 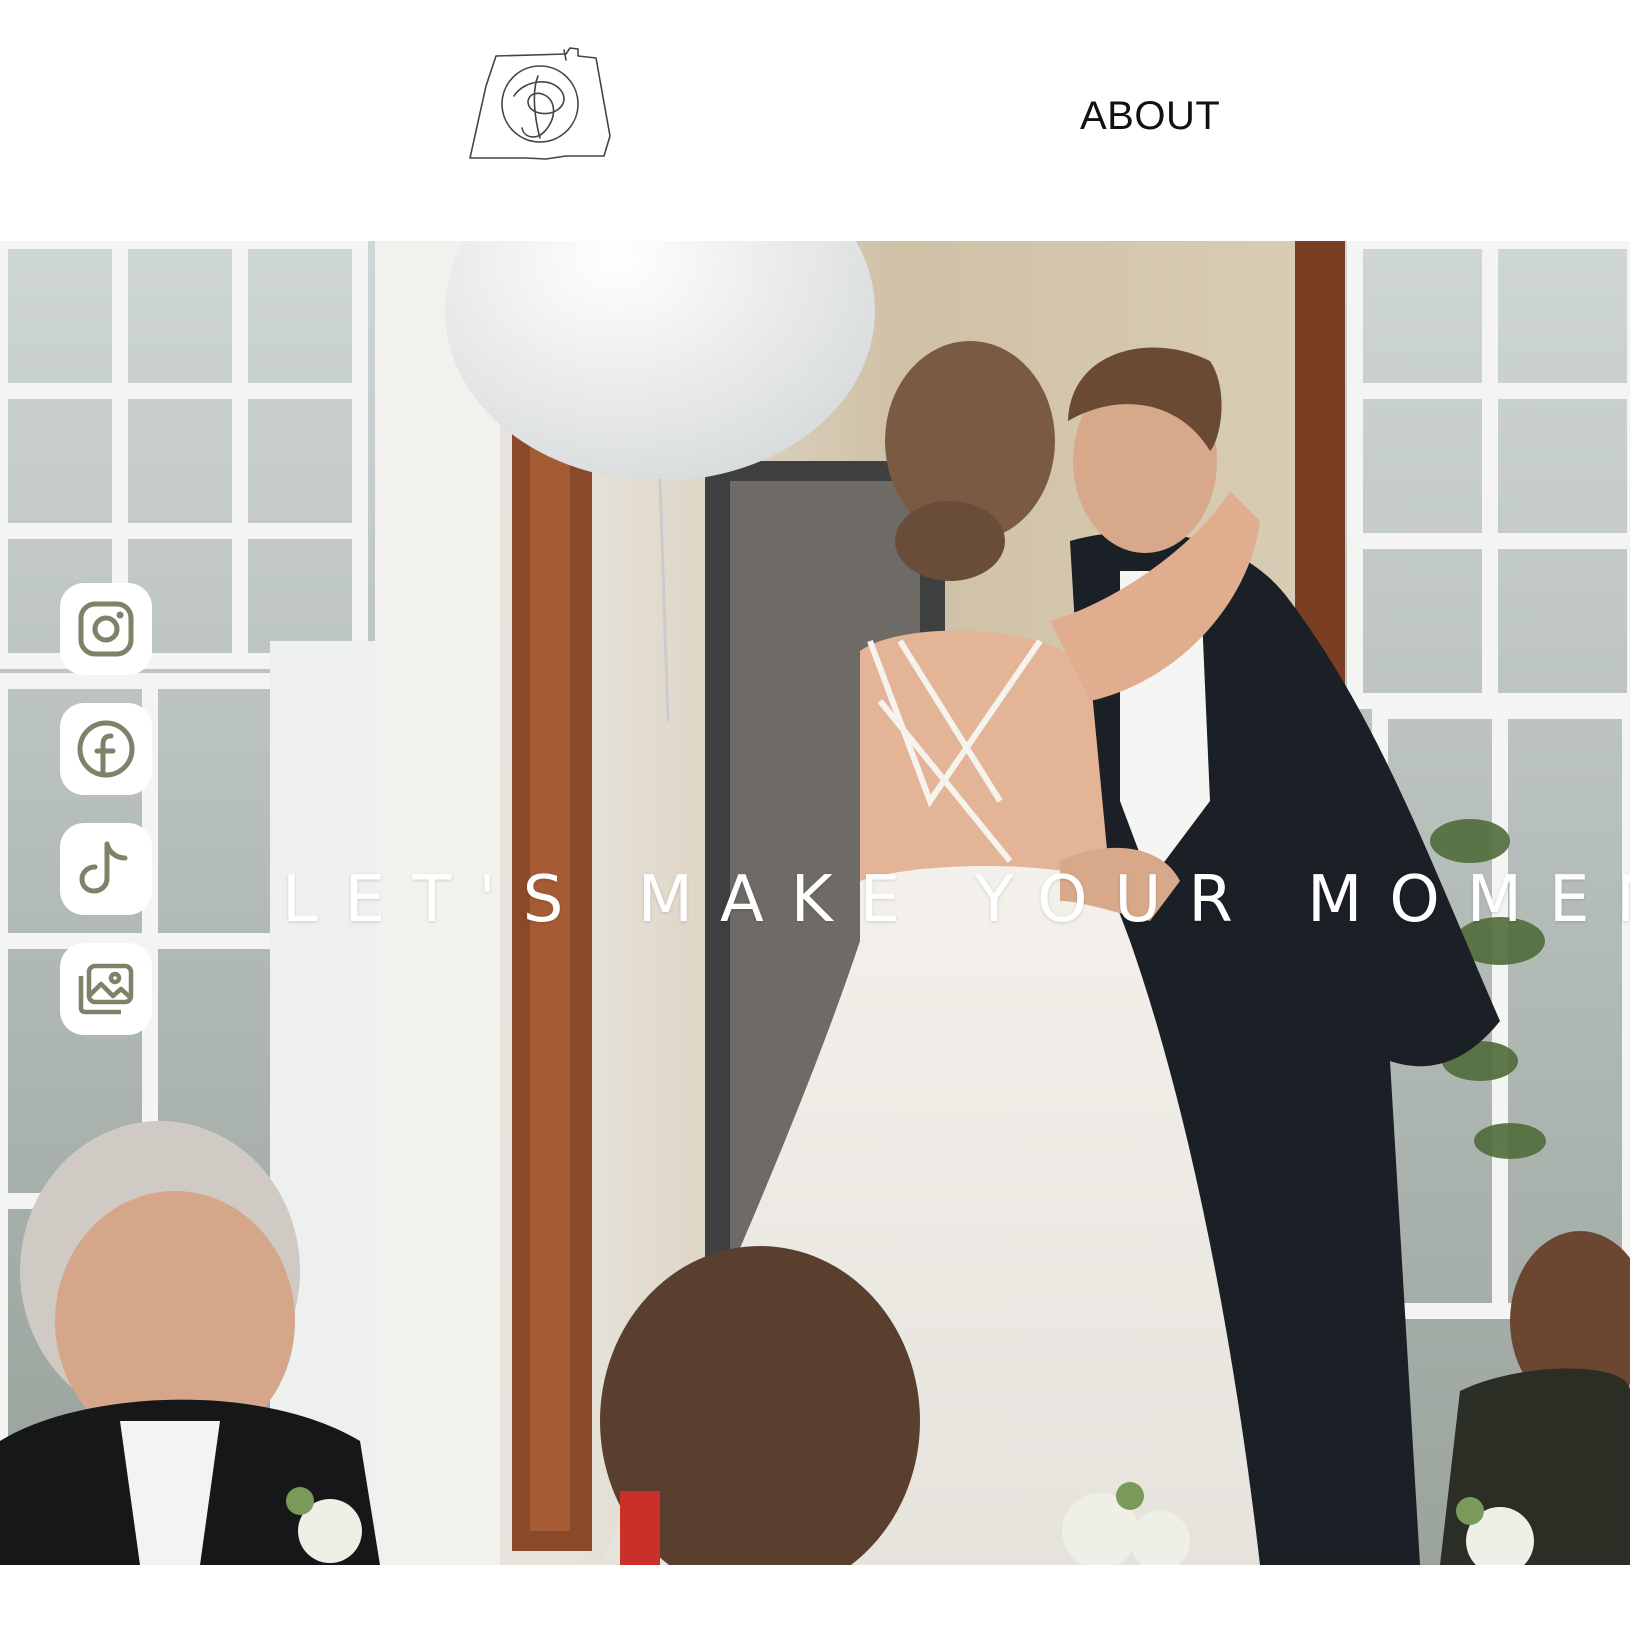 What do you see at coordinates (815, 120) in the screenshot?
I see `site-header: ABOUT` at bounding box center [815, 120].